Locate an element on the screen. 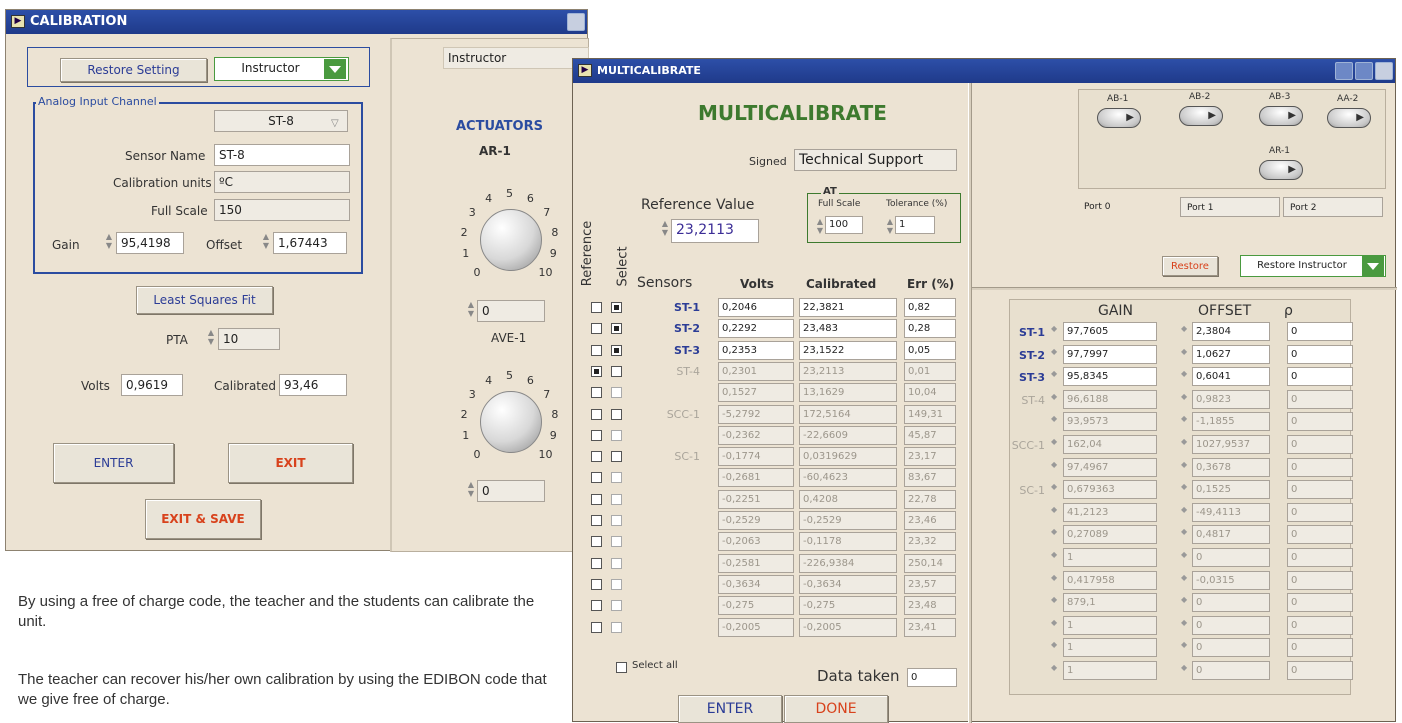  gain-cell: 879,1 is located at coordinates (1110, 603).